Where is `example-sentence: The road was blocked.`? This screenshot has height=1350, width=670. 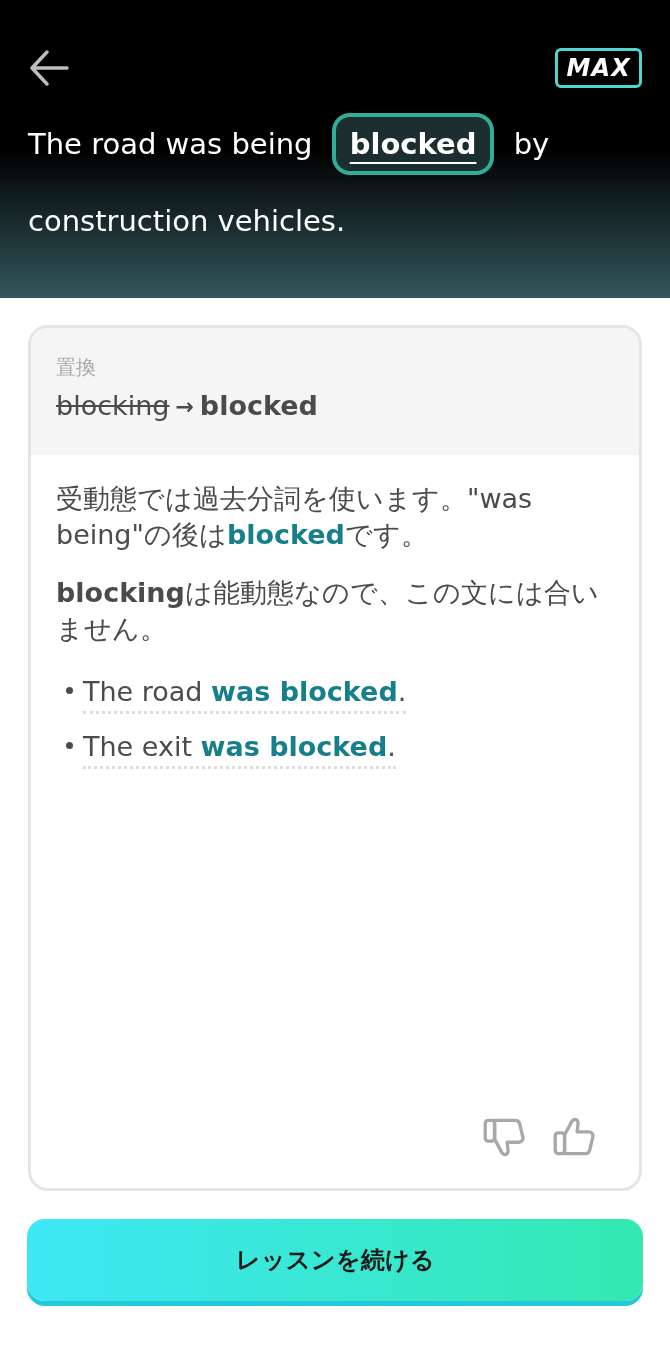 example-sentence: The road was blocked. is located at coordinates (245, 693).